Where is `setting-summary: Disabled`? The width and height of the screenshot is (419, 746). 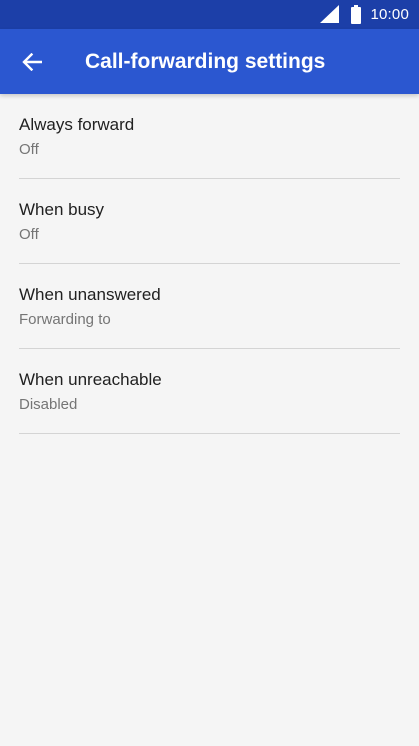 setting-summary: Disabled is located at coordinates (48, 404).